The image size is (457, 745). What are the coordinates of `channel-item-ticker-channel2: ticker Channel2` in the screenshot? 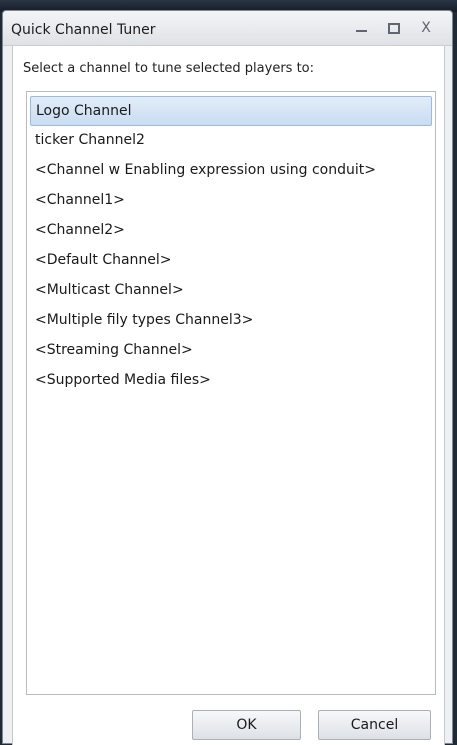 It's located at (231, 141).